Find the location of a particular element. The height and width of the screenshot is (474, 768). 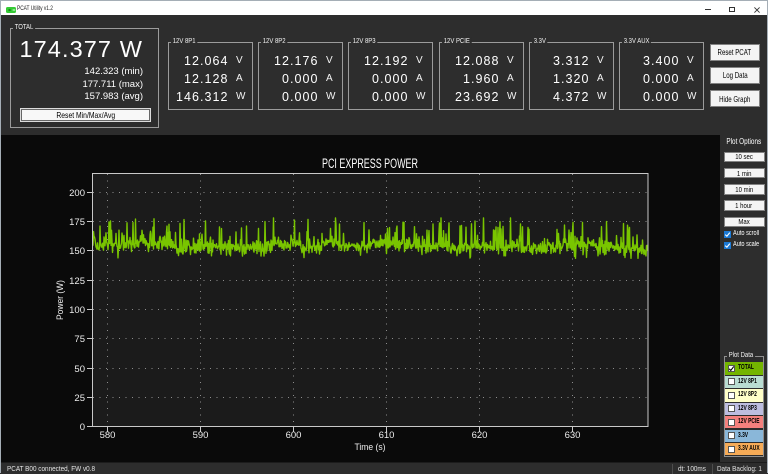

svg-text: 100 is located at coordinates (77, 310).